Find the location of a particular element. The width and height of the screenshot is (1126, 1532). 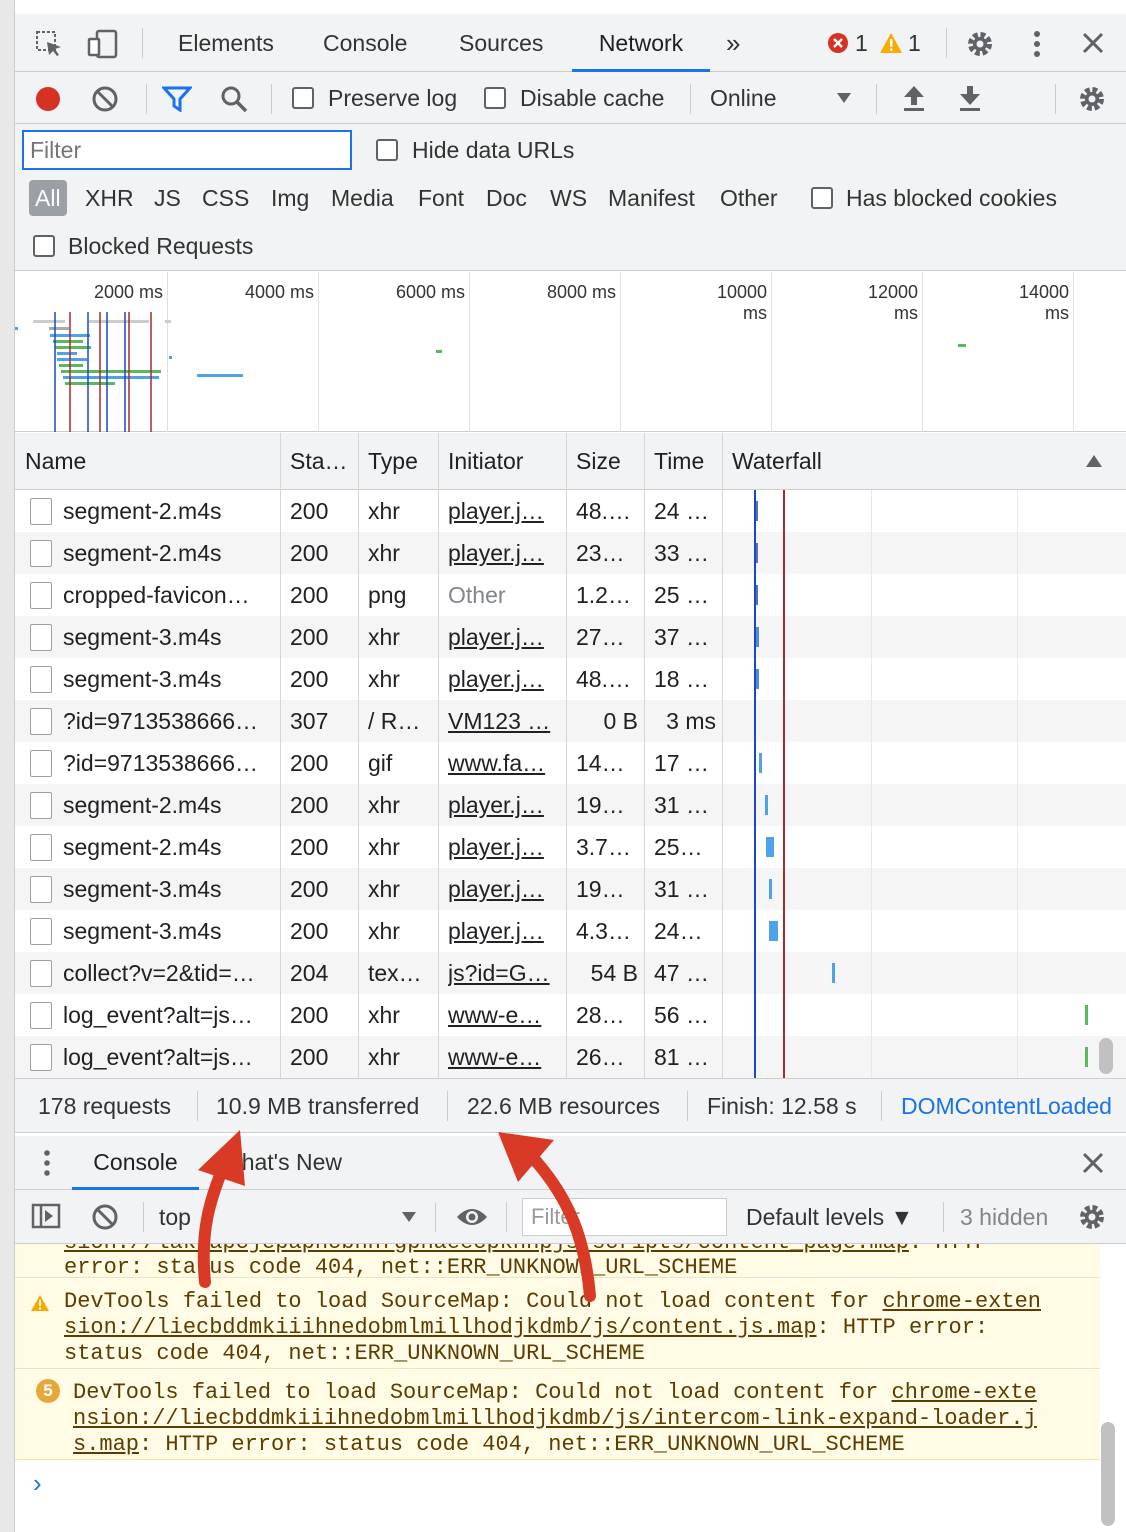

column-size-header: Size is located at coordinates (605, 461).